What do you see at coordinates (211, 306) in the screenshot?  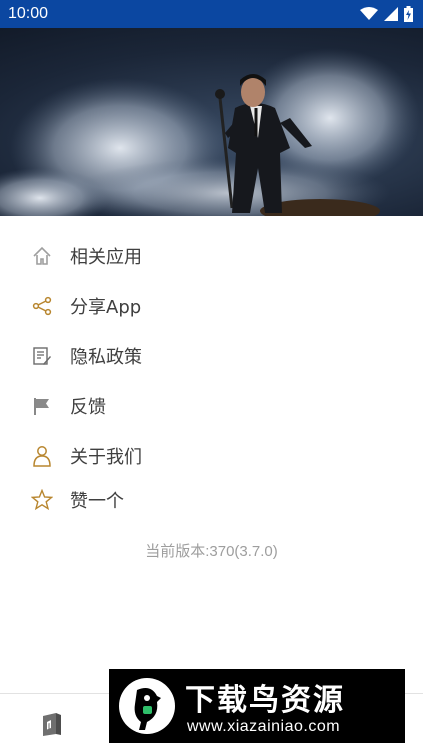 I see `menu-item-share-app: 分享App` at bounding box center [211, 306].